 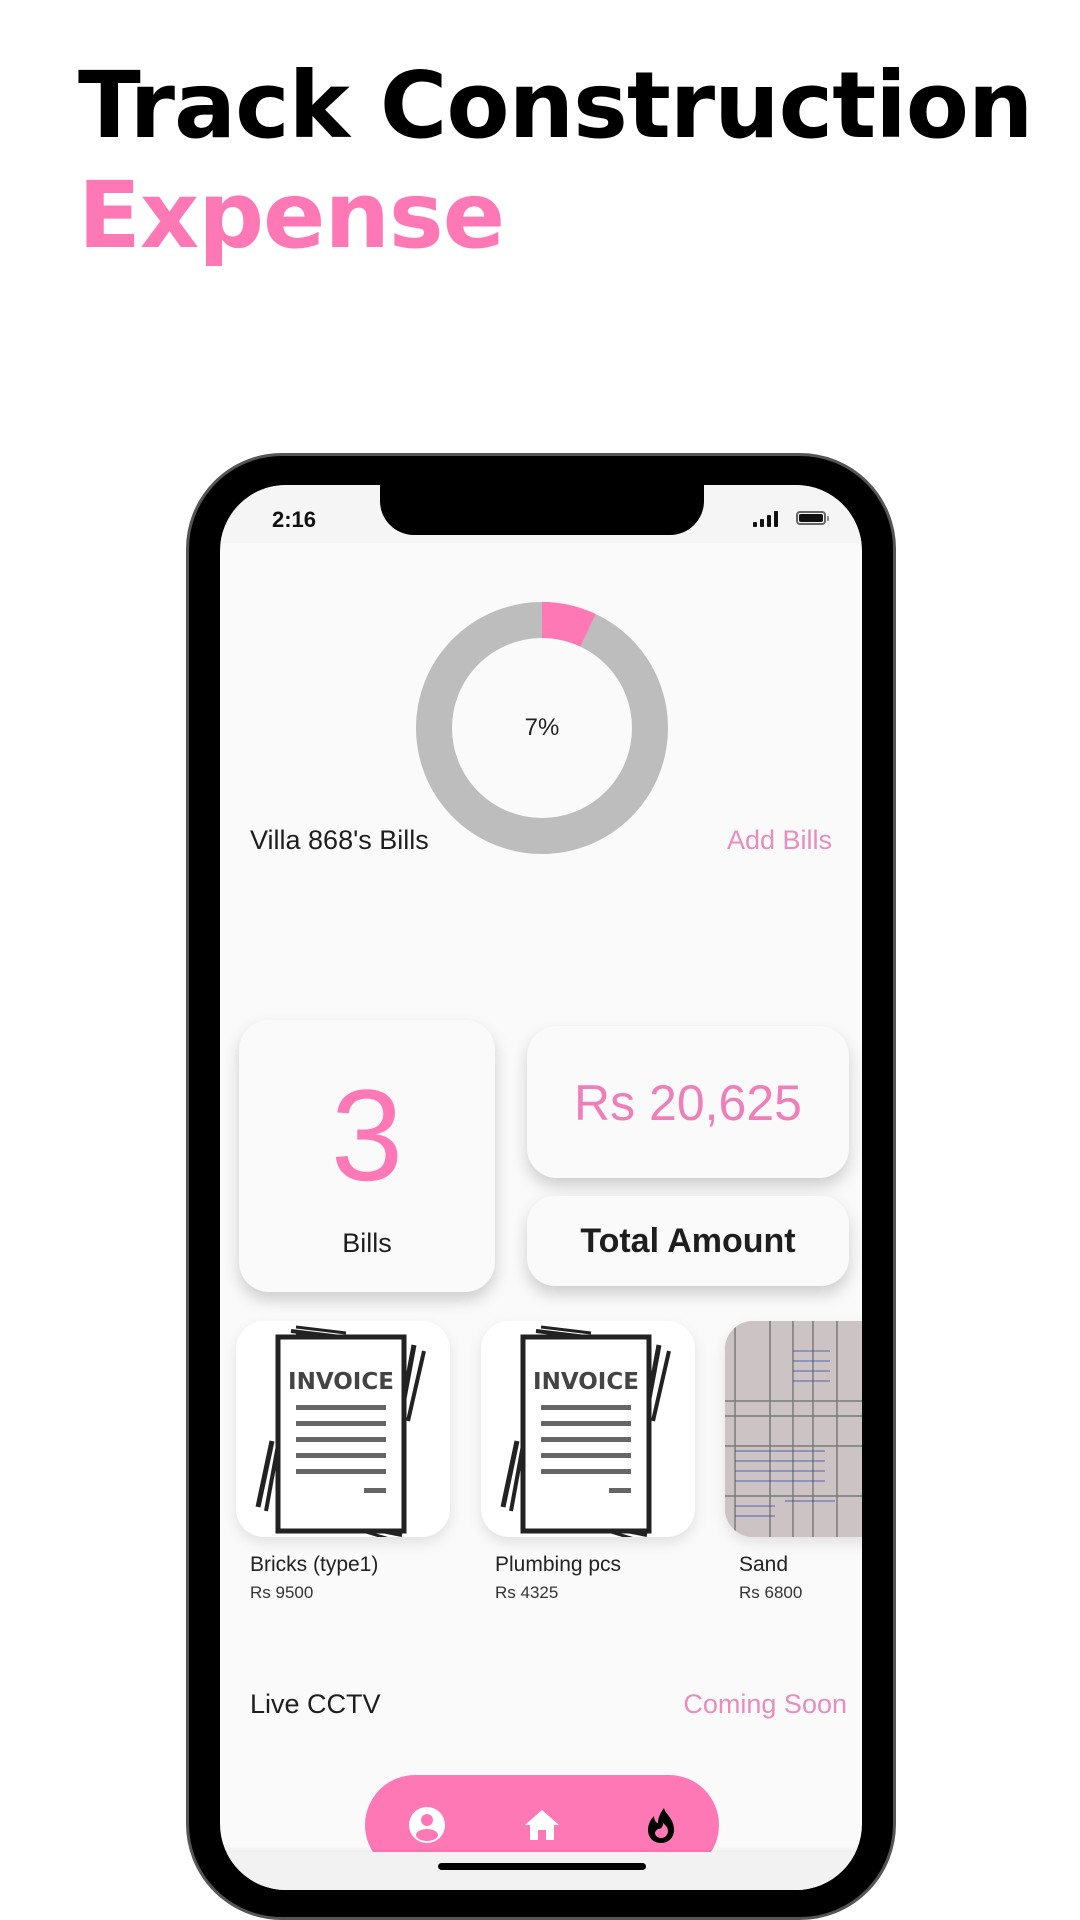 What do you see at coordinates (541, 840) in the screenshot?
I see `bills-section-header: Villa 868's Bills Add Bills` at bounding box center [541, 840].